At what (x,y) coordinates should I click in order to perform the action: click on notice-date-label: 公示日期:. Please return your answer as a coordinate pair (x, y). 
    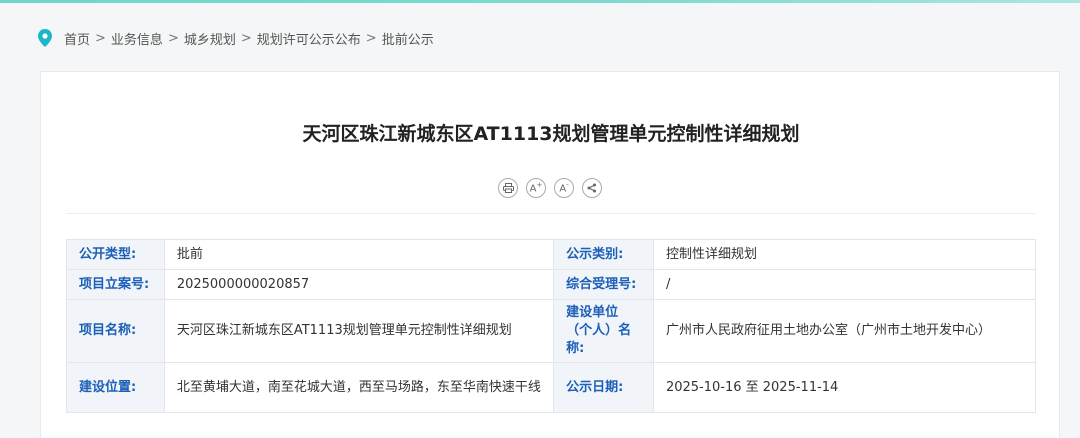
    Looking at the image, I should click on (603, 387).